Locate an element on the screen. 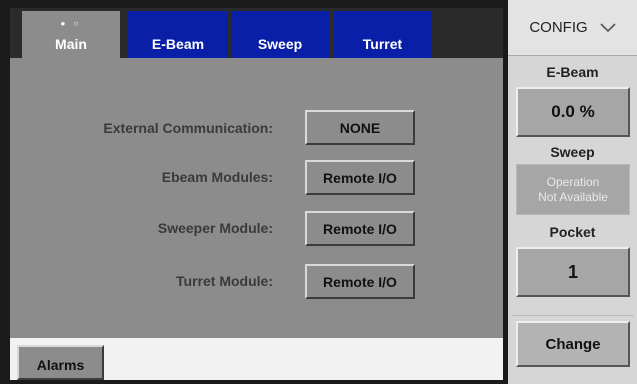 The height and width of the screenshot is (384, 637). sweeper-module-button: Remote I/O is located at coordinates (360, 228).